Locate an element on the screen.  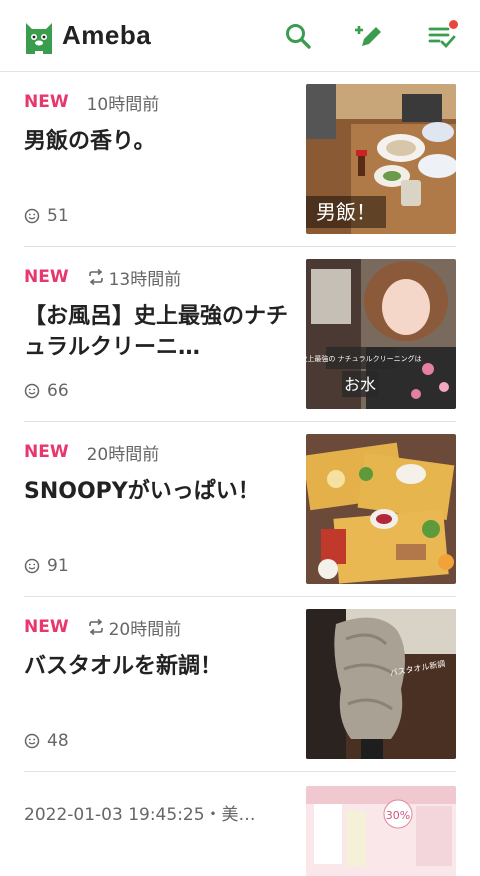
towel-photo: バスタオル新調 is located at coordinates (381, 684).